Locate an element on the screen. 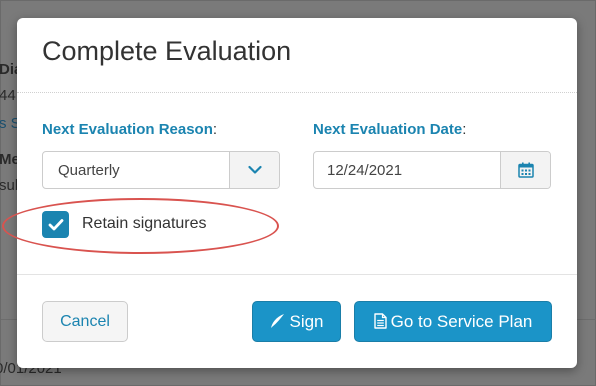 This screenshot has width=596, height=386. reason-label: Next Evaluation Reason: is located at coordinates (129, 129).